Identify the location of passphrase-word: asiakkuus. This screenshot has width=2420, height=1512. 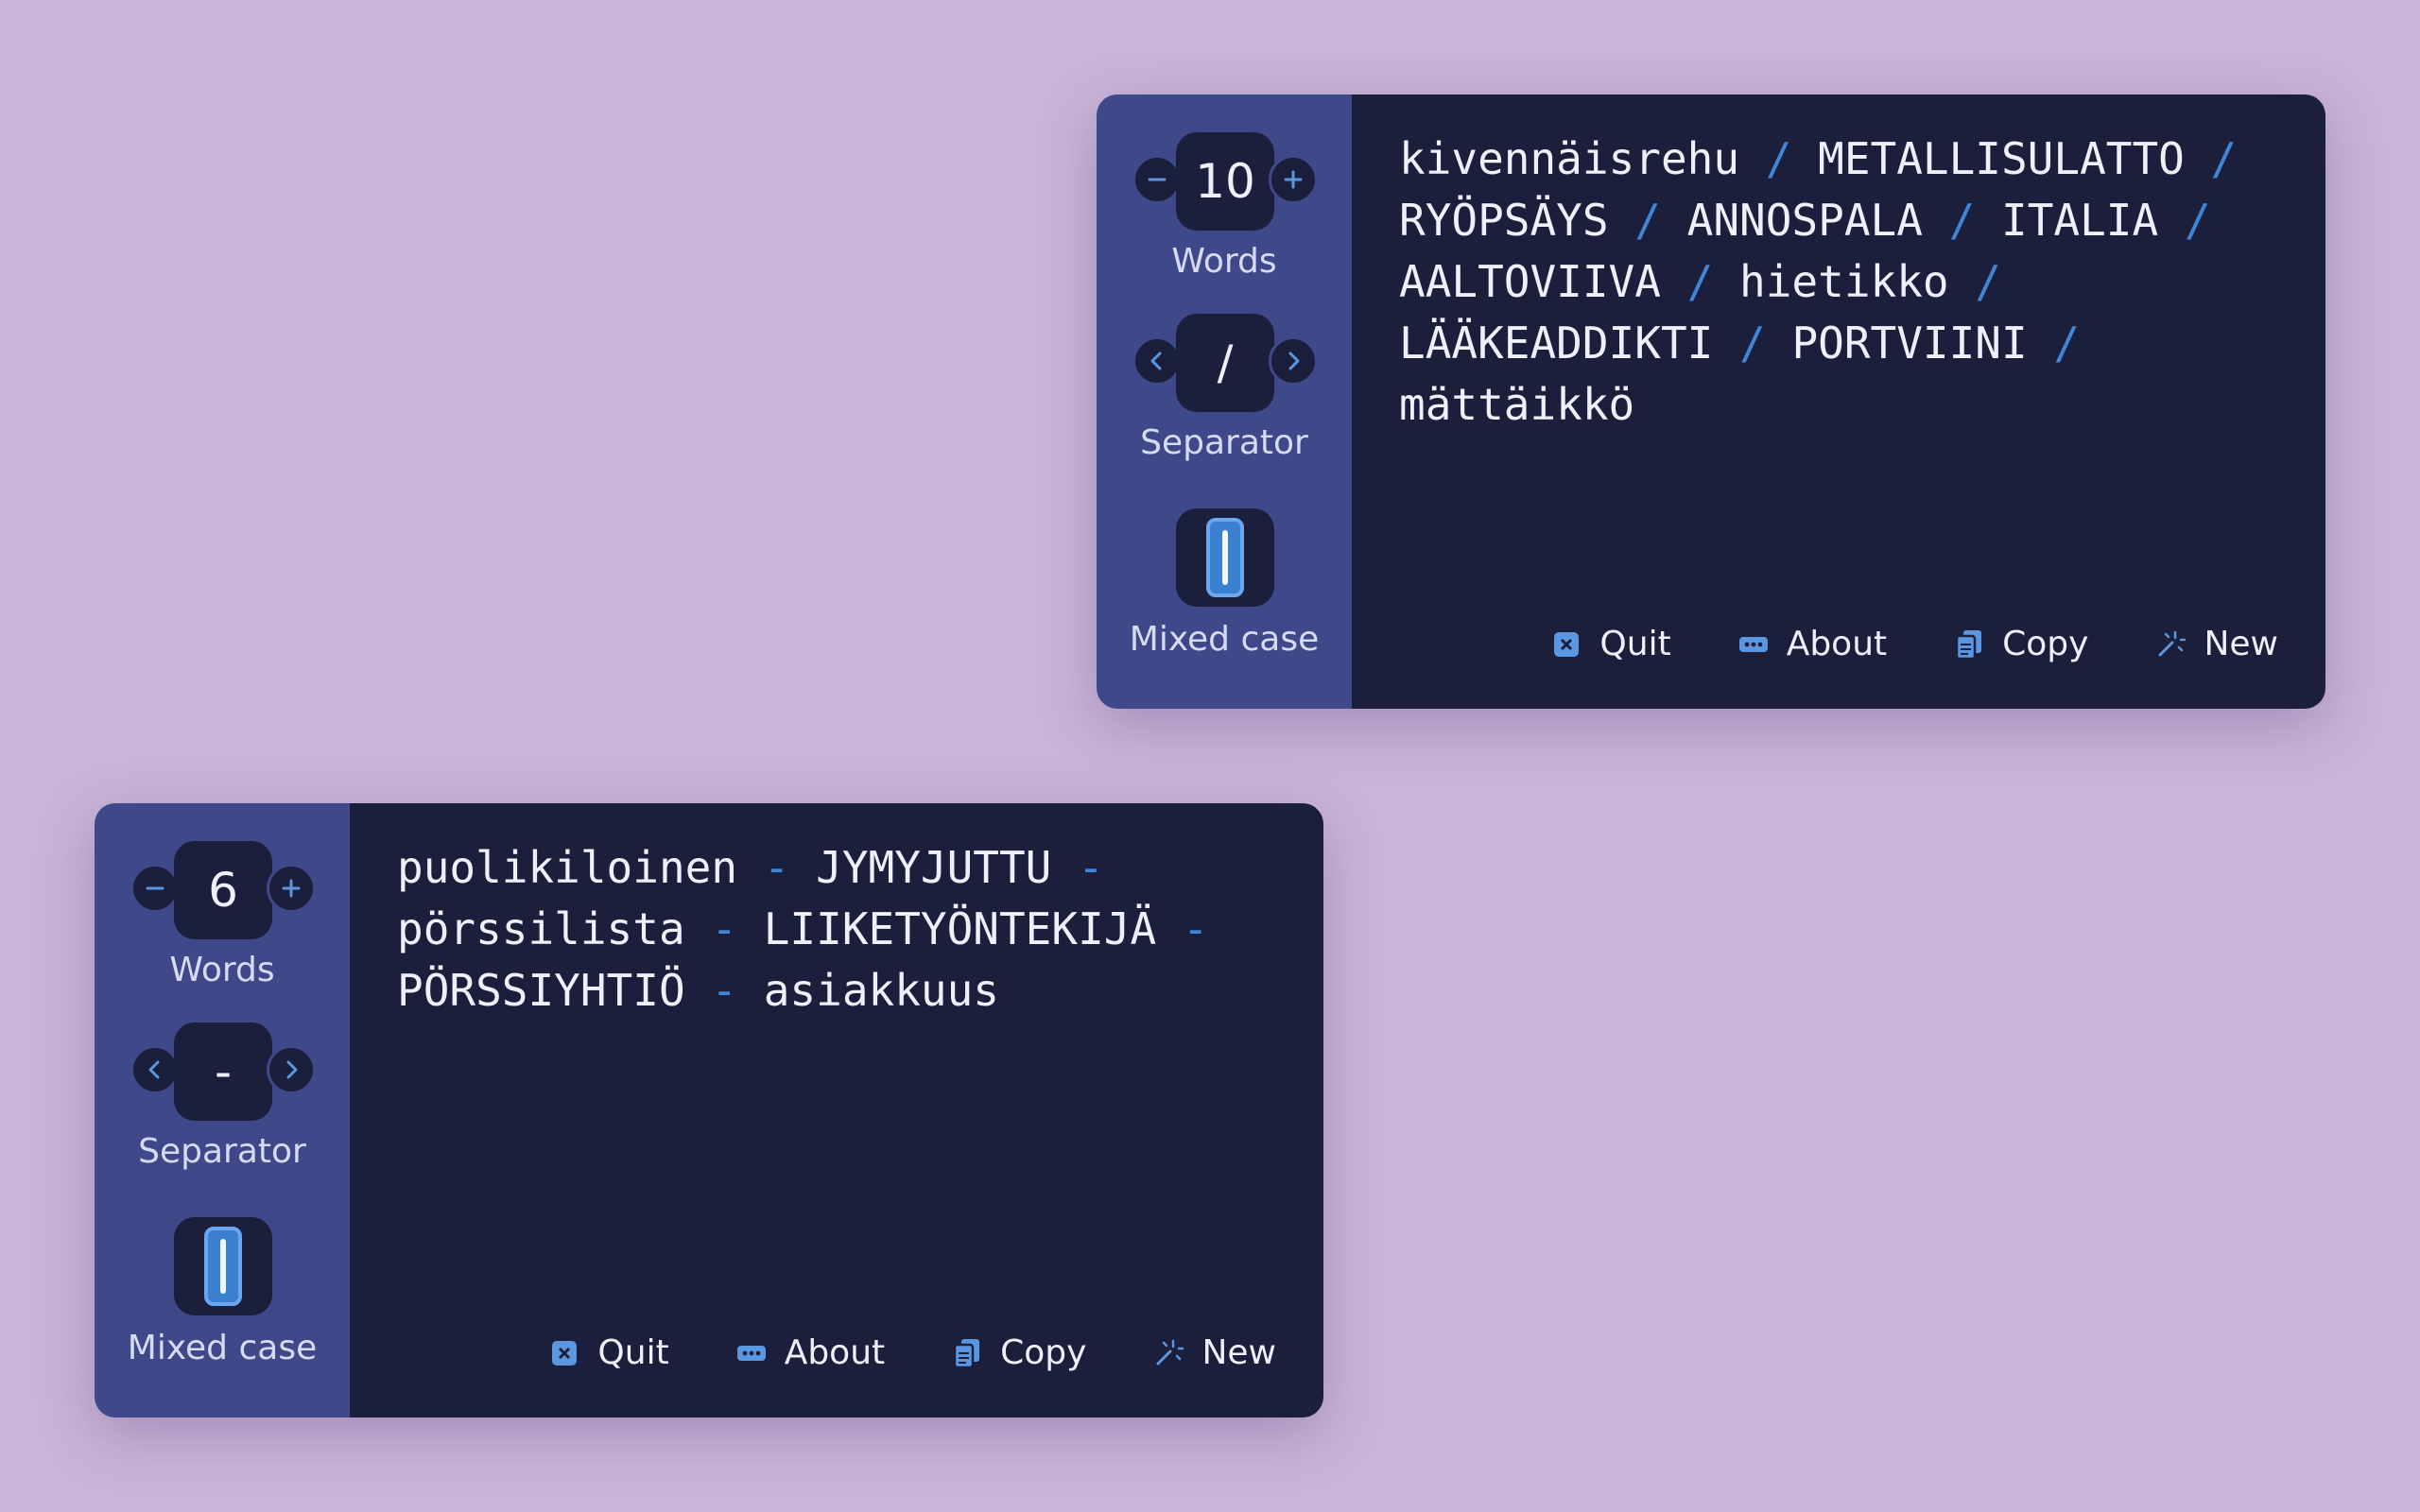
(881, 990).